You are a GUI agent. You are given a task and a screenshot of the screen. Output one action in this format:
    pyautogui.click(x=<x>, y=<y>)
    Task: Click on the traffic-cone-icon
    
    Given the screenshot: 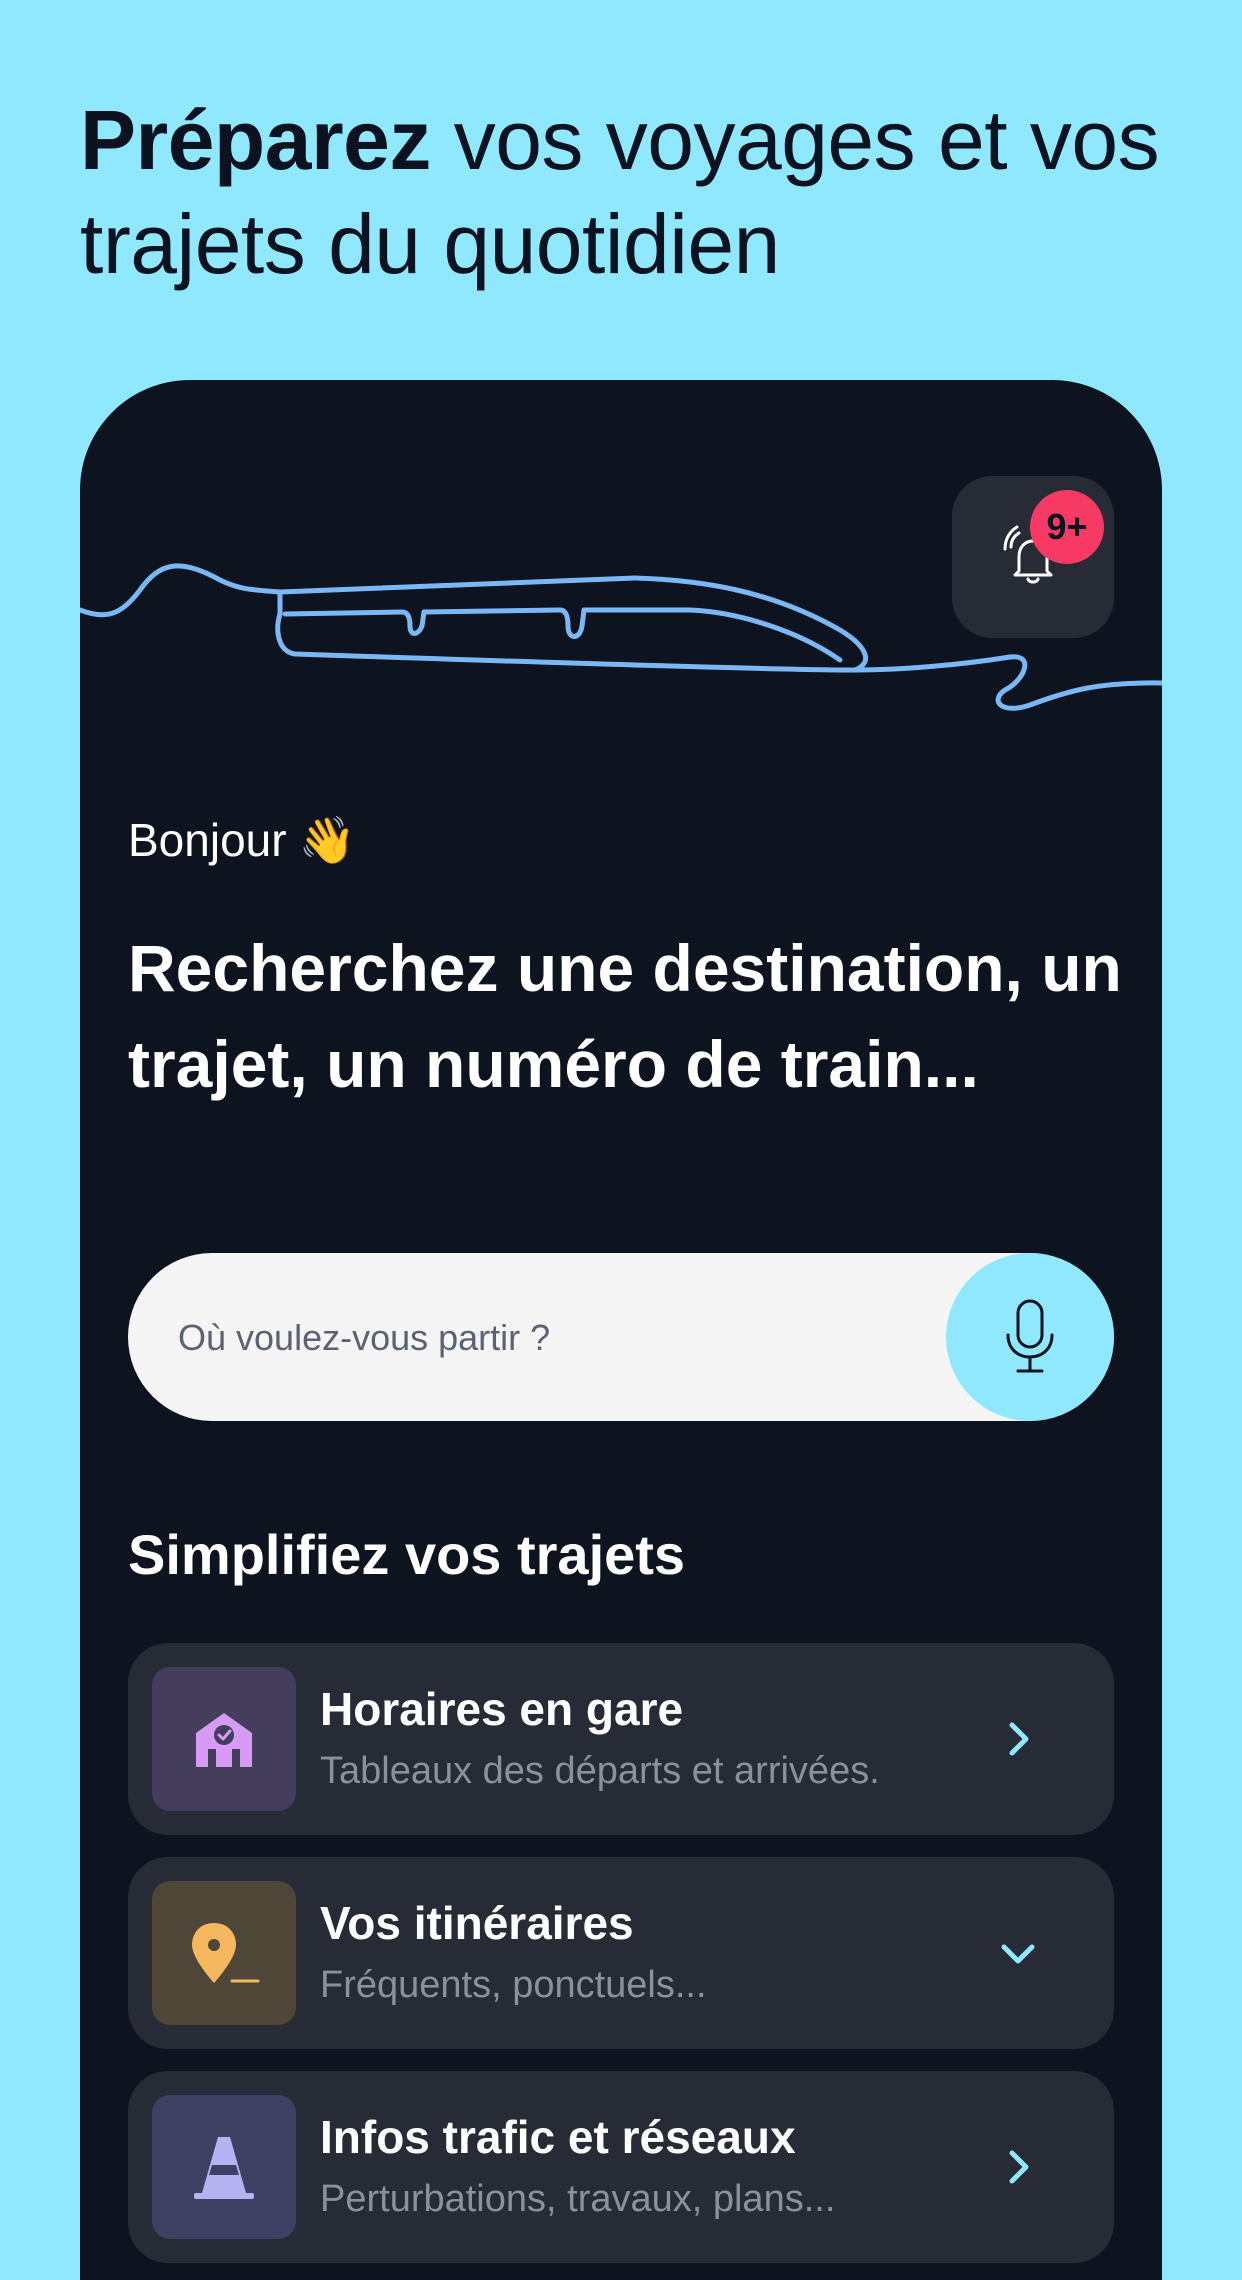 What is the action you would take?
    pyautogui.click(x=224, y=2168)
    